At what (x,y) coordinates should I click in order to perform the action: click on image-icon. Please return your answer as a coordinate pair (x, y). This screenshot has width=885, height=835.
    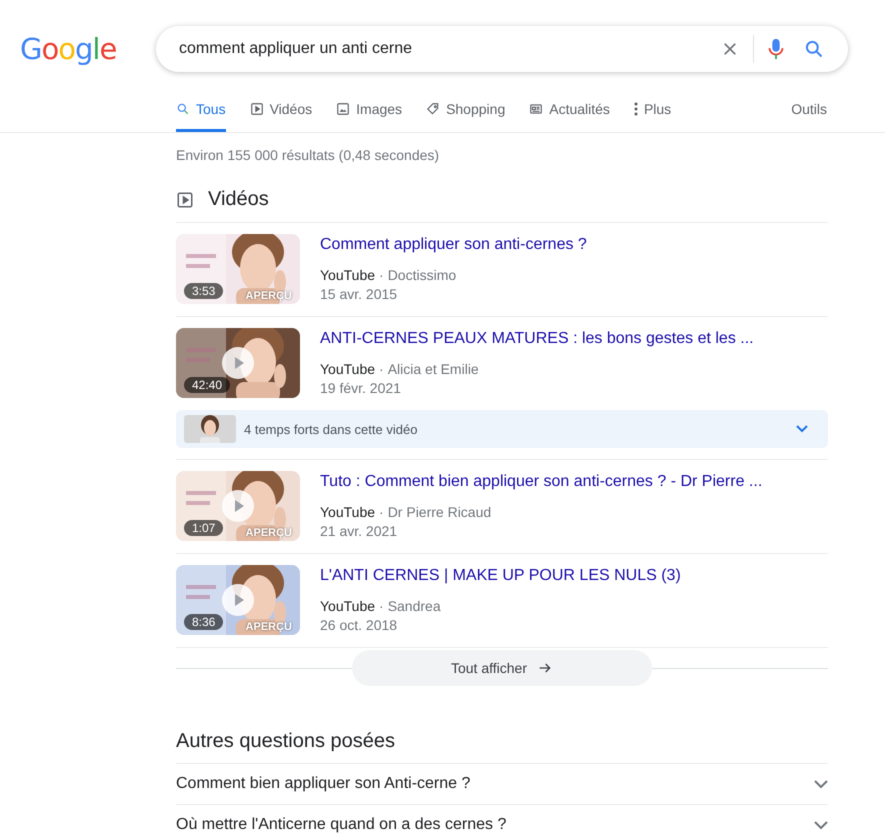
    Looking at the image, I should click on (343, 109).